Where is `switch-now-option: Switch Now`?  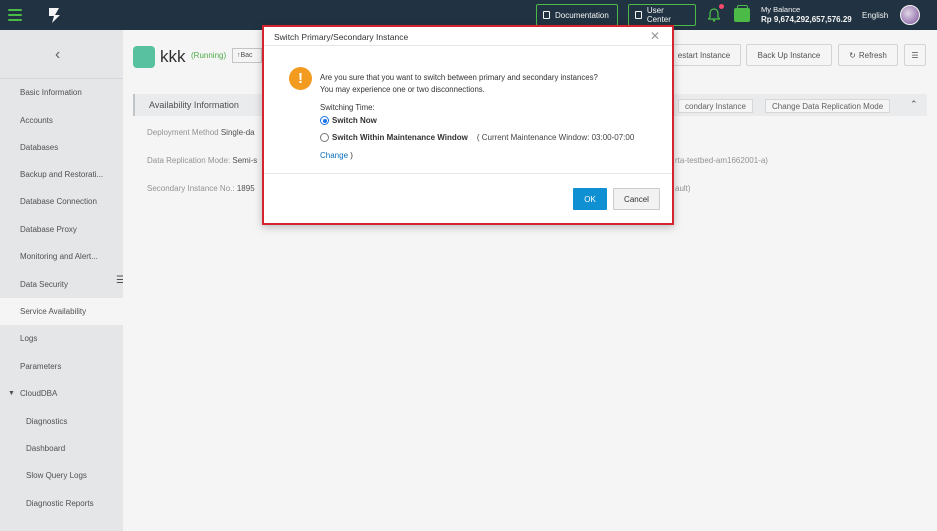
switch-now-option: Switch Now is located at coordinates (348, 120).